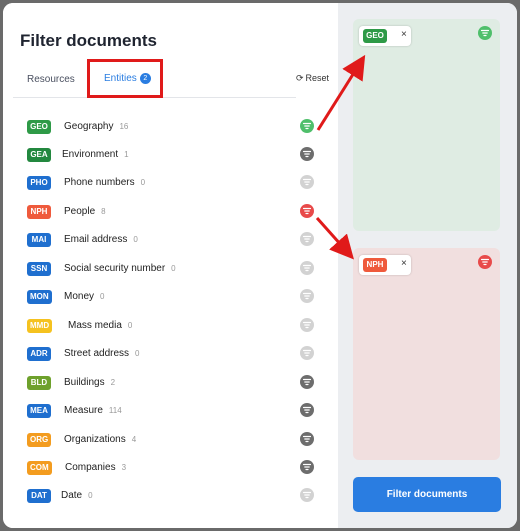 The height and width of the screenshot is (531, 520). Describe the element at coordinates (341, 92) in the screenshot. I see `arrow-to-geo-panel` at that location.